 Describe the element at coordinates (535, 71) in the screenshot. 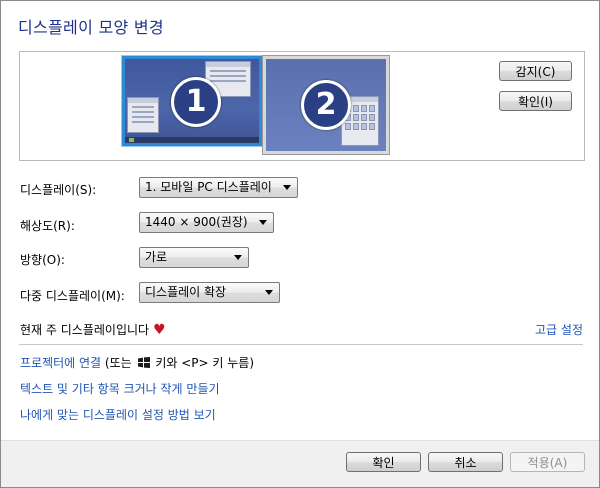

I see `detect-button: 감지(C)` at that location.